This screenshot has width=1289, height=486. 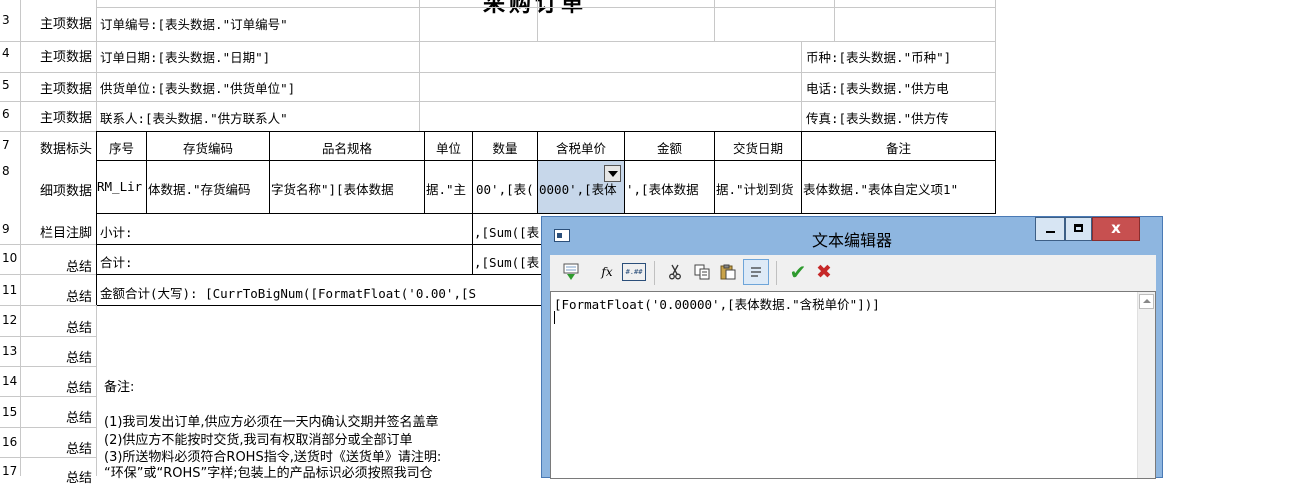 What do you see at coordinates (853, 273) in the screenshot?
I see `editor-toolbar: fx #.## ✔ ✖` at bounding box center [853, 273].